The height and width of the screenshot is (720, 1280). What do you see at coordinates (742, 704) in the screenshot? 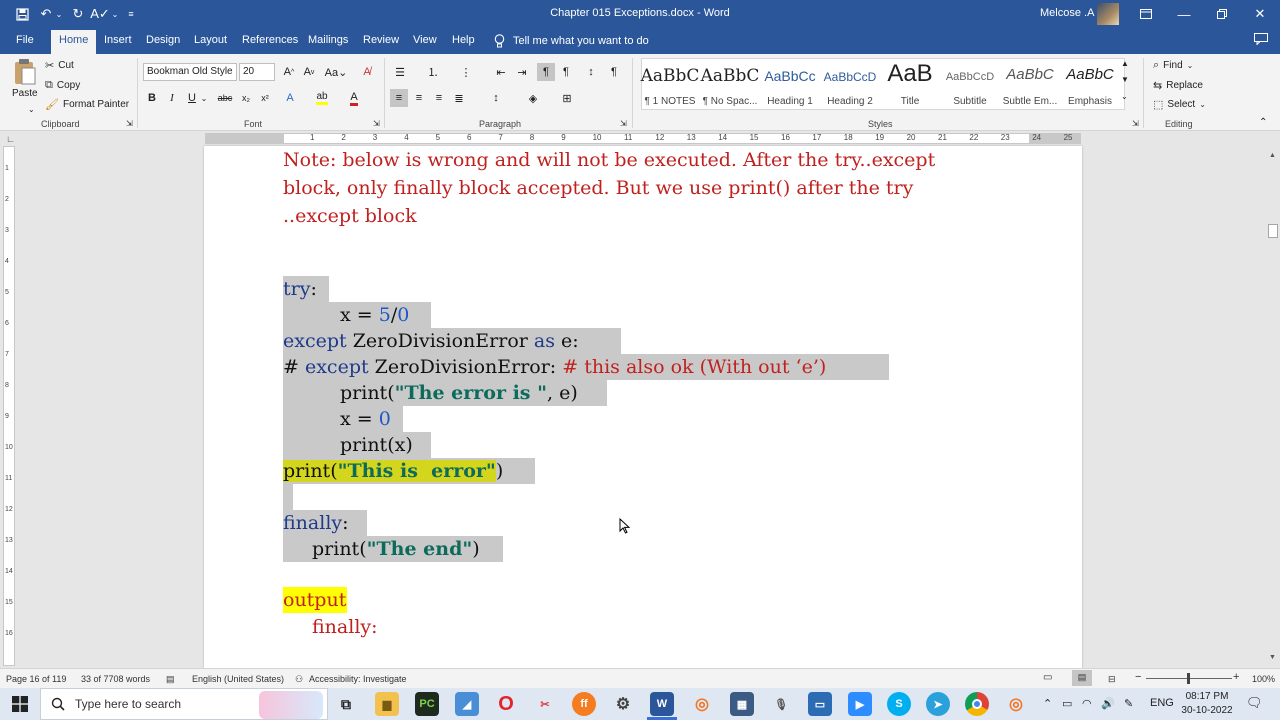
I see `calculator-icon: ▦` at bounding box center [742, 704].